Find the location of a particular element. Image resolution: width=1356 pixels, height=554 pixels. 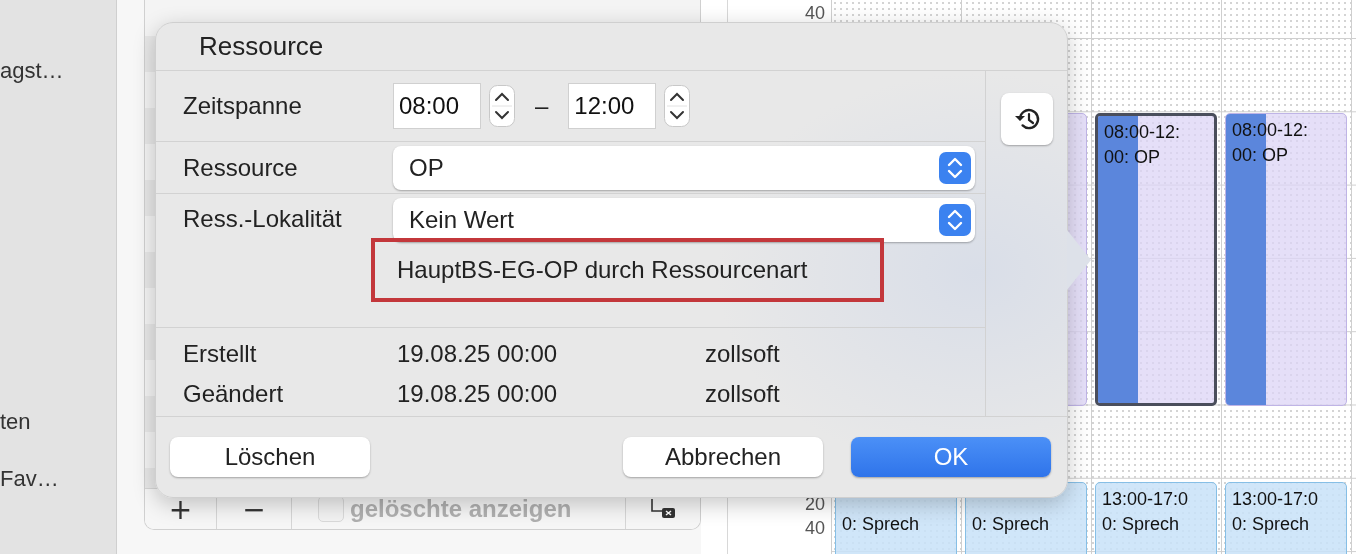

dialog-title: Ressource is located at coordinates (261, 46).